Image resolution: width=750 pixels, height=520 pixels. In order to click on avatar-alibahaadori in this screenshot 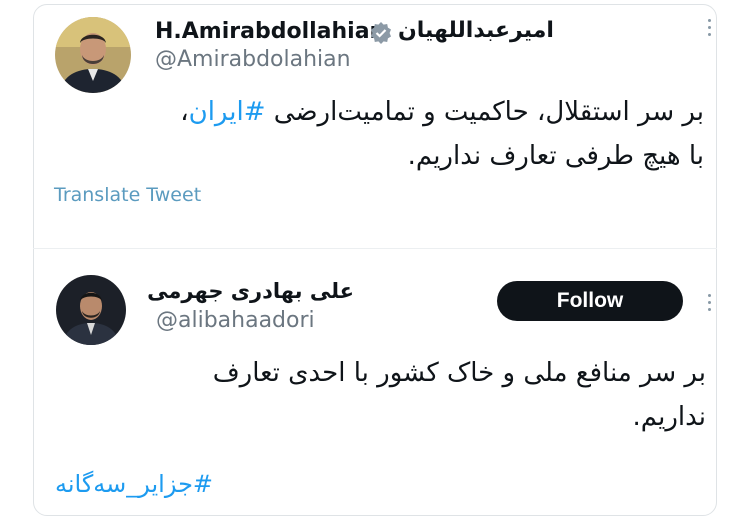, I will do `click(91, 310)`.